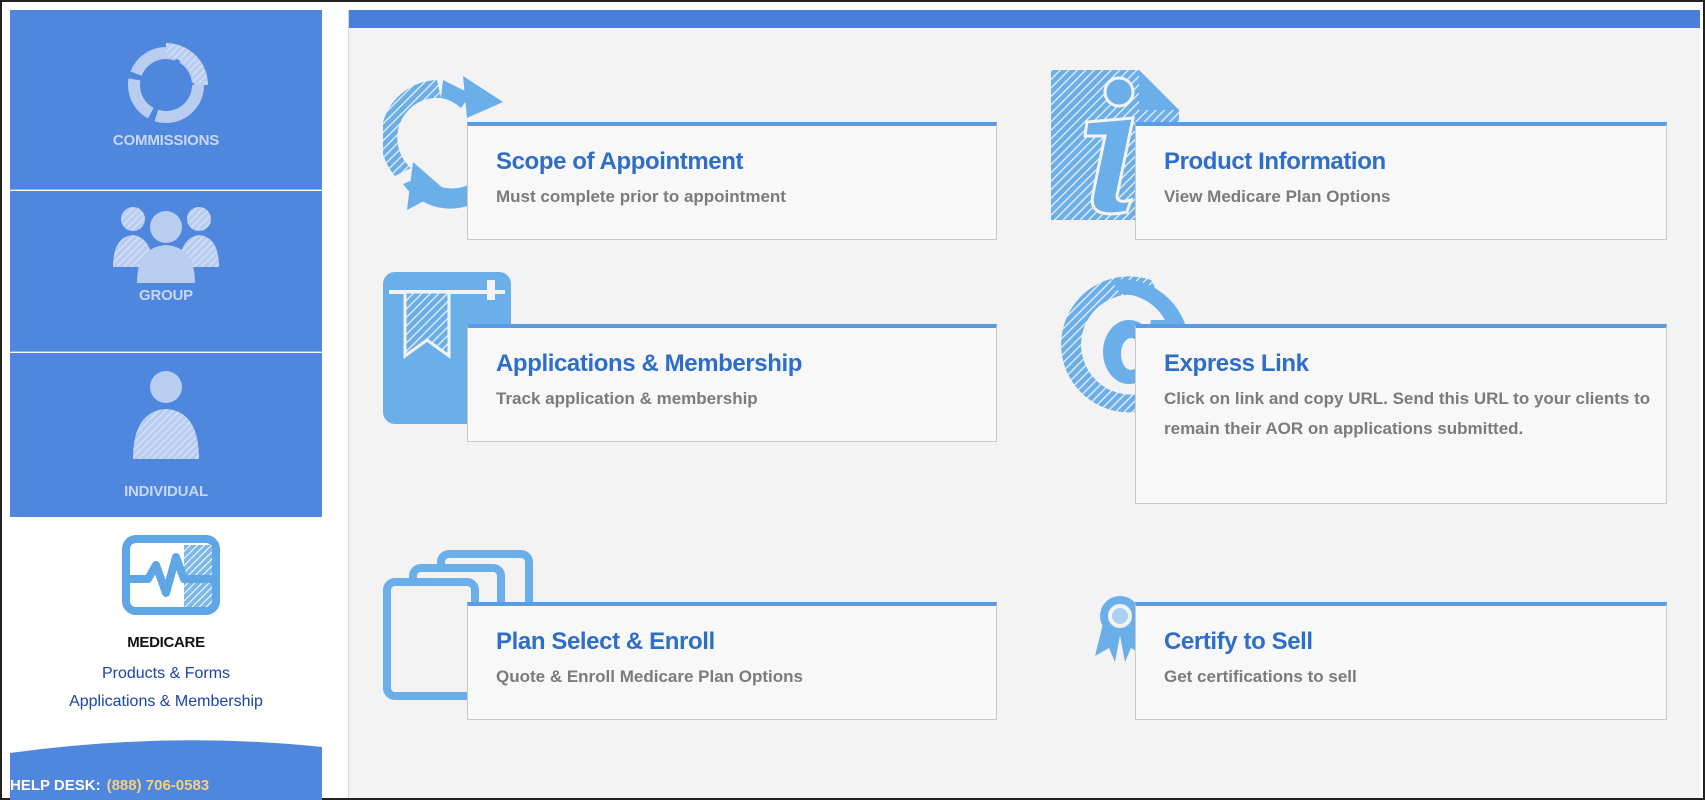 This screenshot has height=800, width=1705. What do you see at coordinates (1236, 363) in the screenshot?
I see `tile-title: Express Link` at bounding box center [1236, 363].